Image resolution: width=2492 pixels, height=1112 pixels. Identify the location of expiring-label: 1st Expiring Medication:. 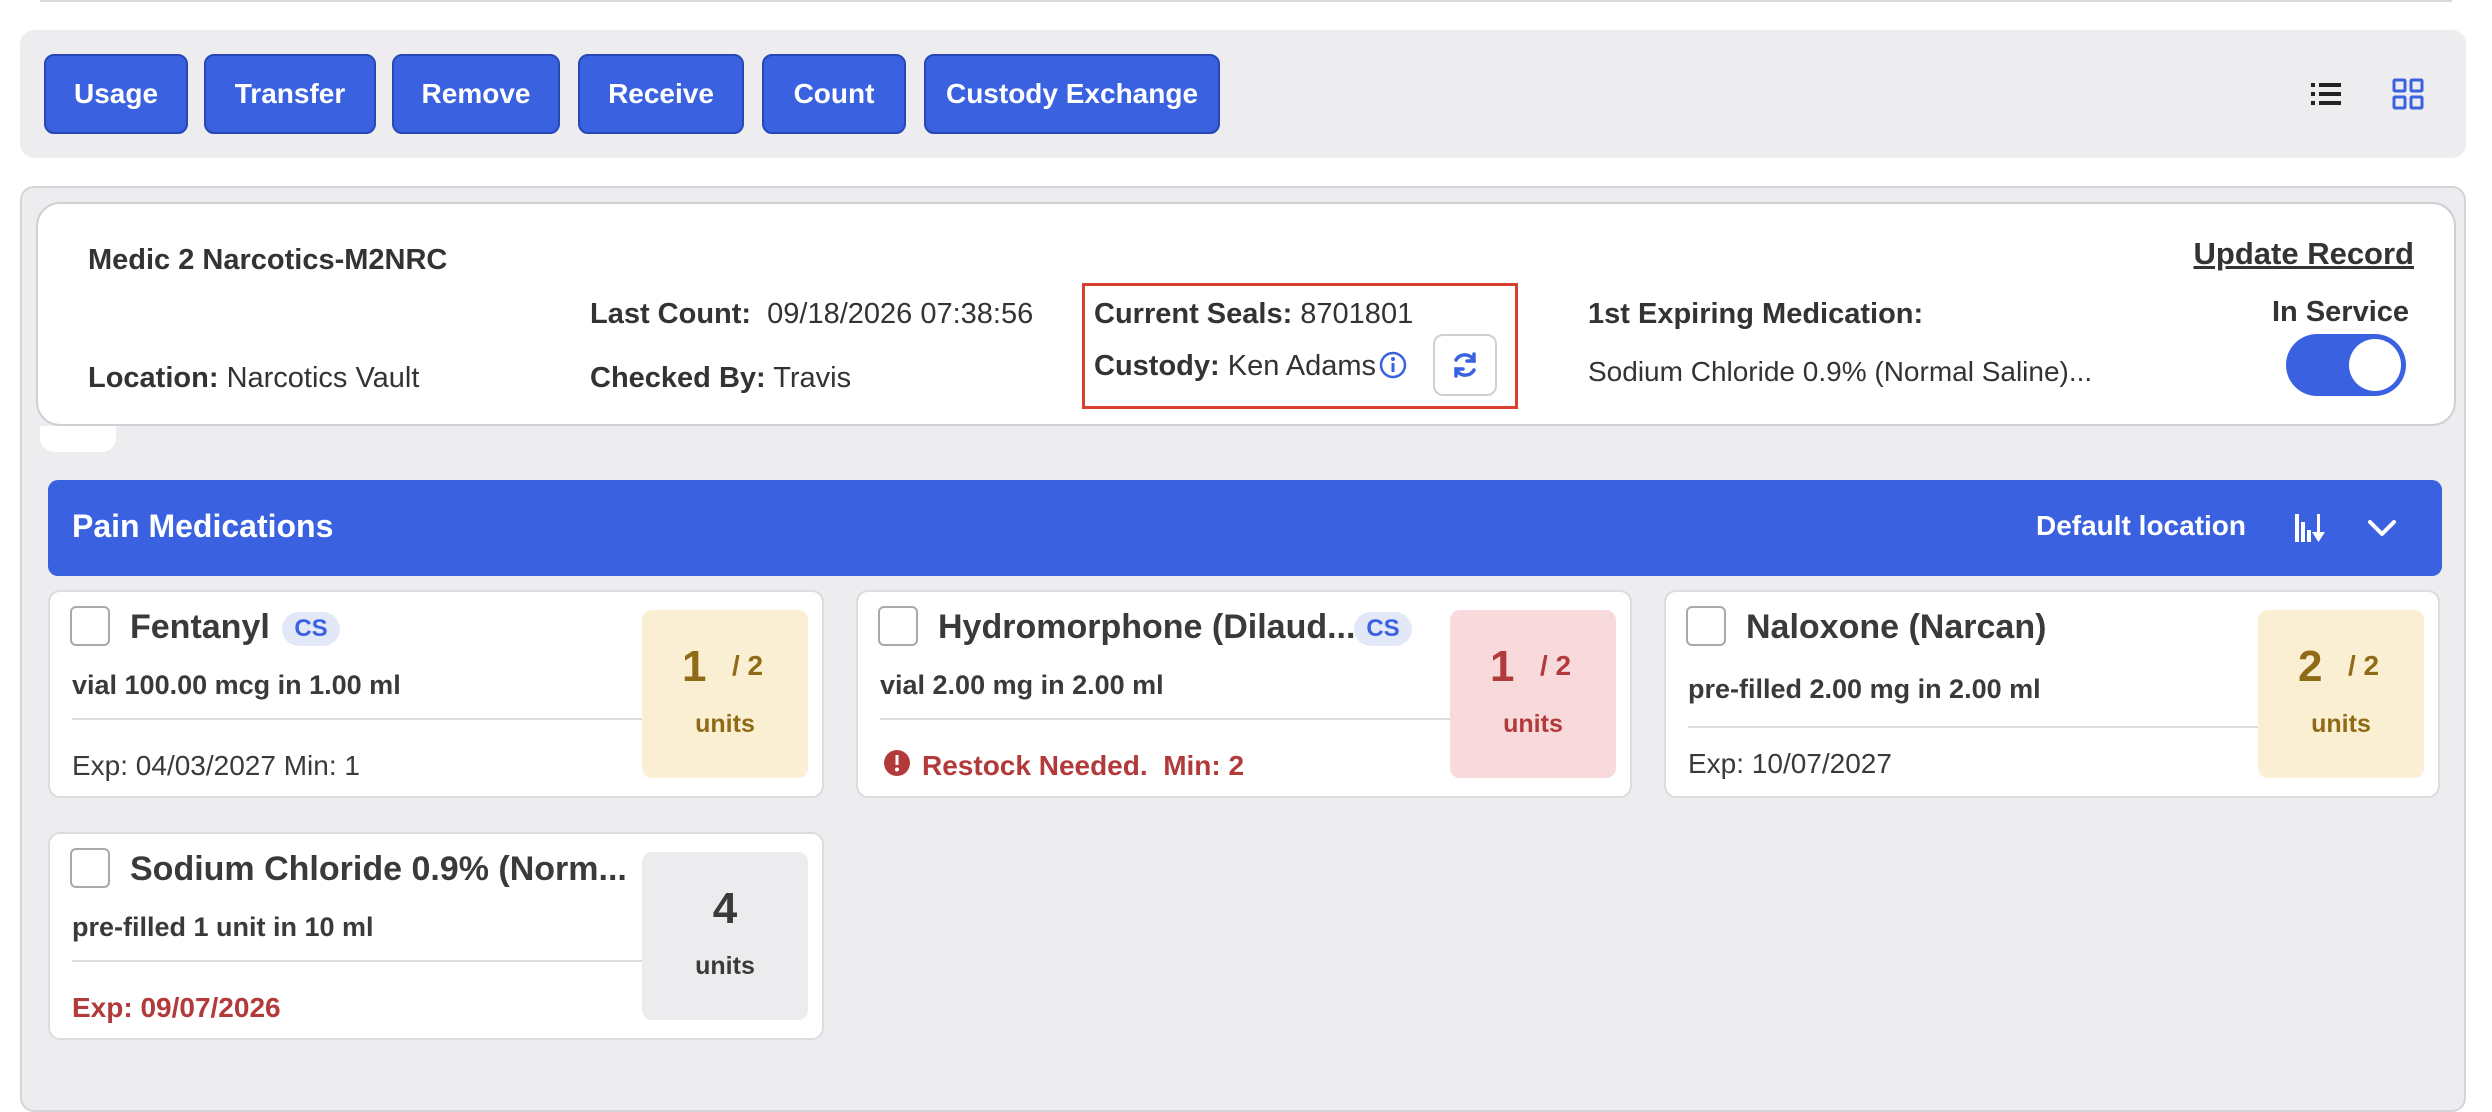
(1756, 314).